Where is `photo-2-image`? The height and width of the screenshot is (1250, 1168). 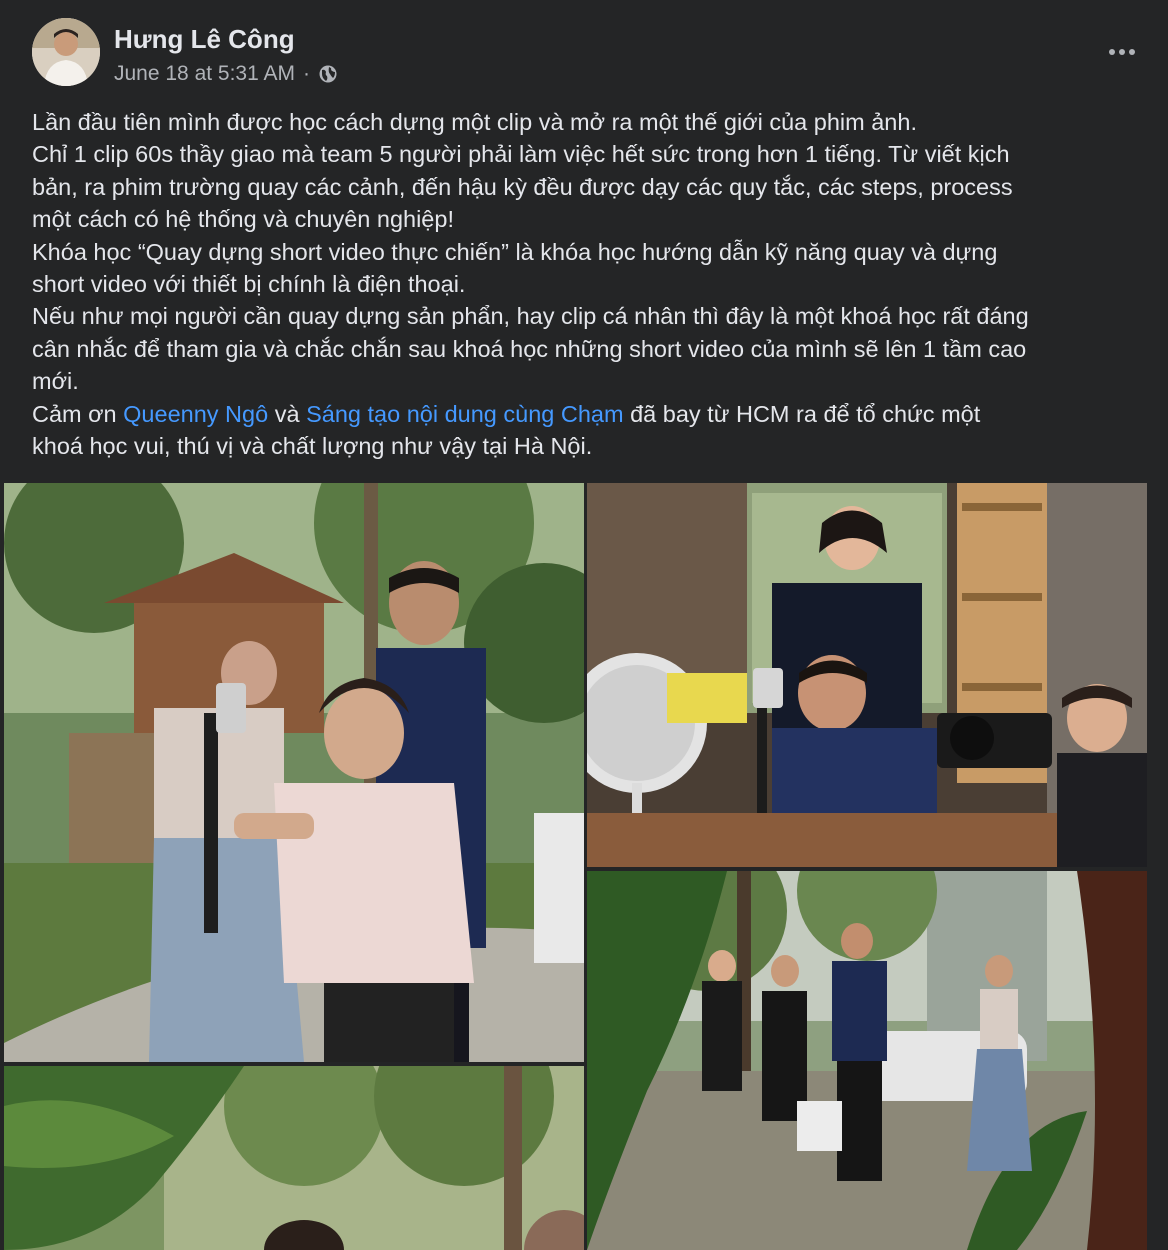
photo-2-image is located at coordinates (867, 675).